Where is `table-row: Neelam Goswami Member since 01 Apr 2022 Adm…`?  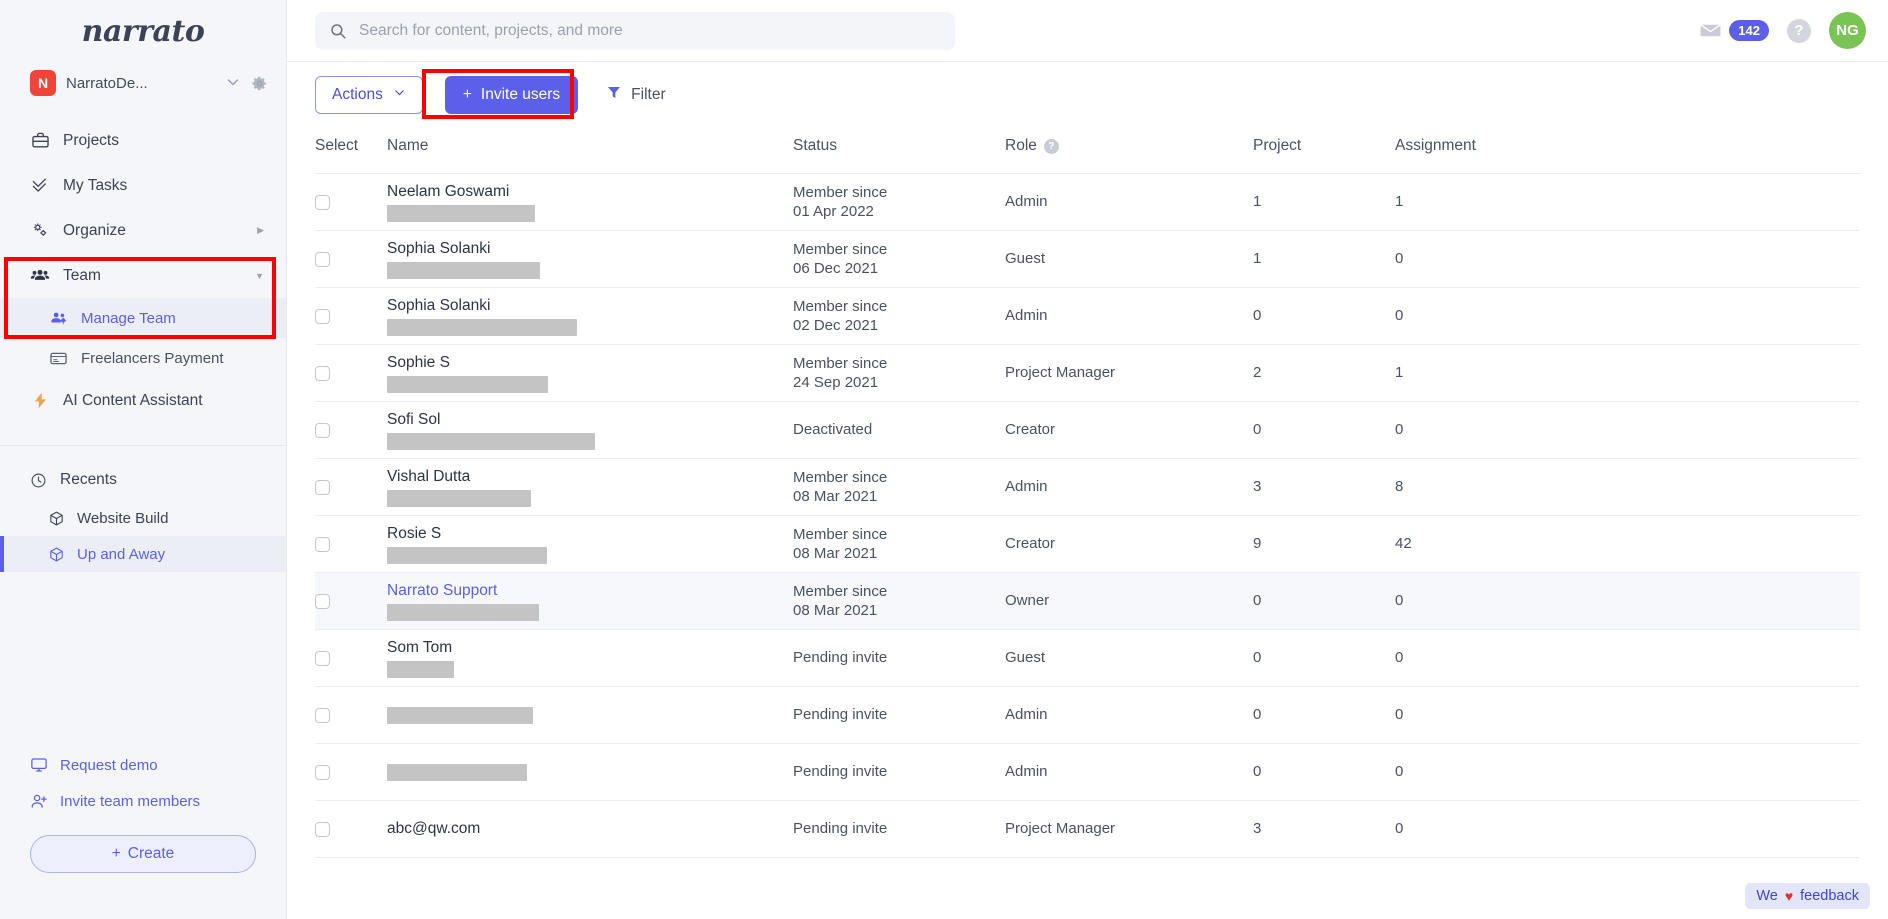 table-row: Neelam Goswami Member since 01 Apr 2022 Adm… is located at coordinates (1087, 202).